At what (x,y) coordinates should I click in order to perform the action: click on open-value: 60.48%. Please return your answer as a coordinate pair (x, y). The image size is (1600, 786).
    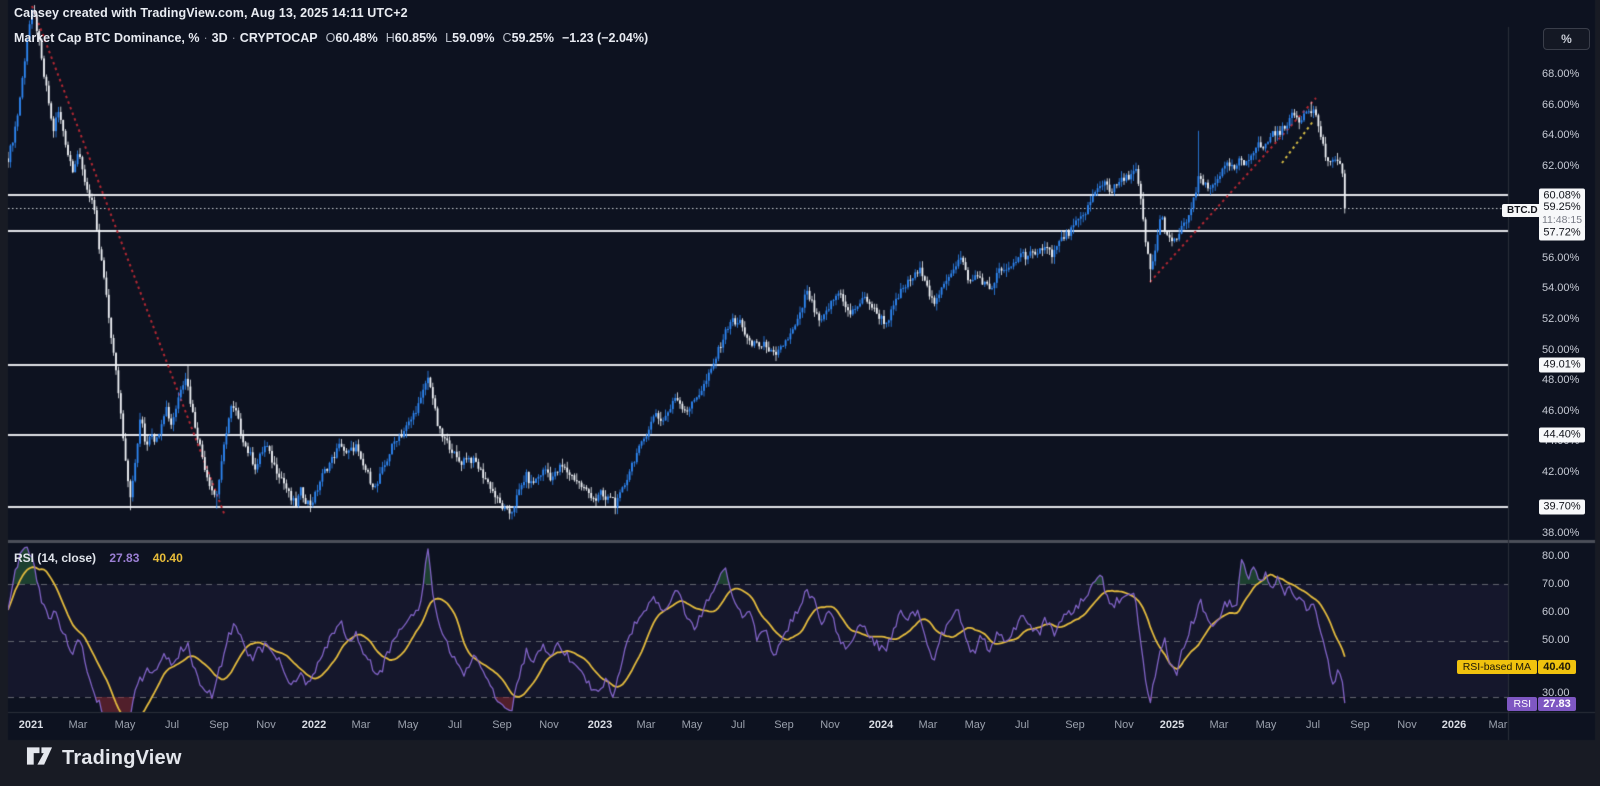
    Looking at the image, I should click on (356, 38).